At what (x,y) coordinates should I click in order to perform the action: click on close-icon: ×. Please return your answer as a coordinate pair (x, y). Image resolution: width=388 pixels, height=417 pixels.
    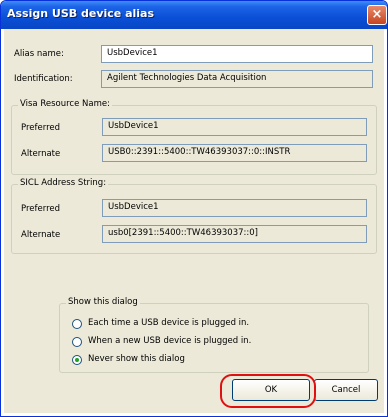
    Looking at the image, I should click on (377, 15).